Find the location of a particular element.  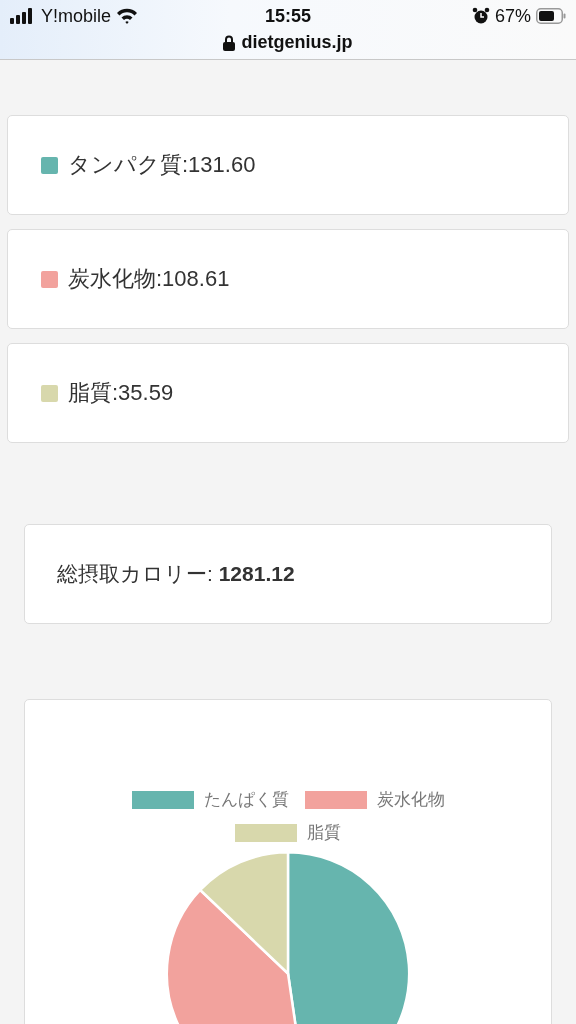

total-calorie-text: 総摂取カロリー: 1281.12 is located at coordinates (176, 574).